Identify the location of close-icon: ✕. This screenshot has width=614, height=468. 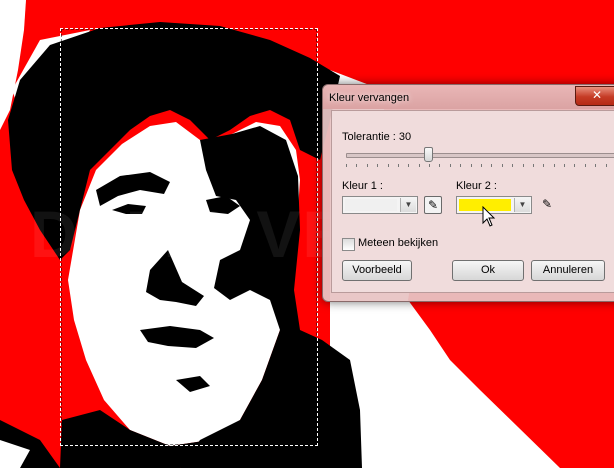
(597, 95).